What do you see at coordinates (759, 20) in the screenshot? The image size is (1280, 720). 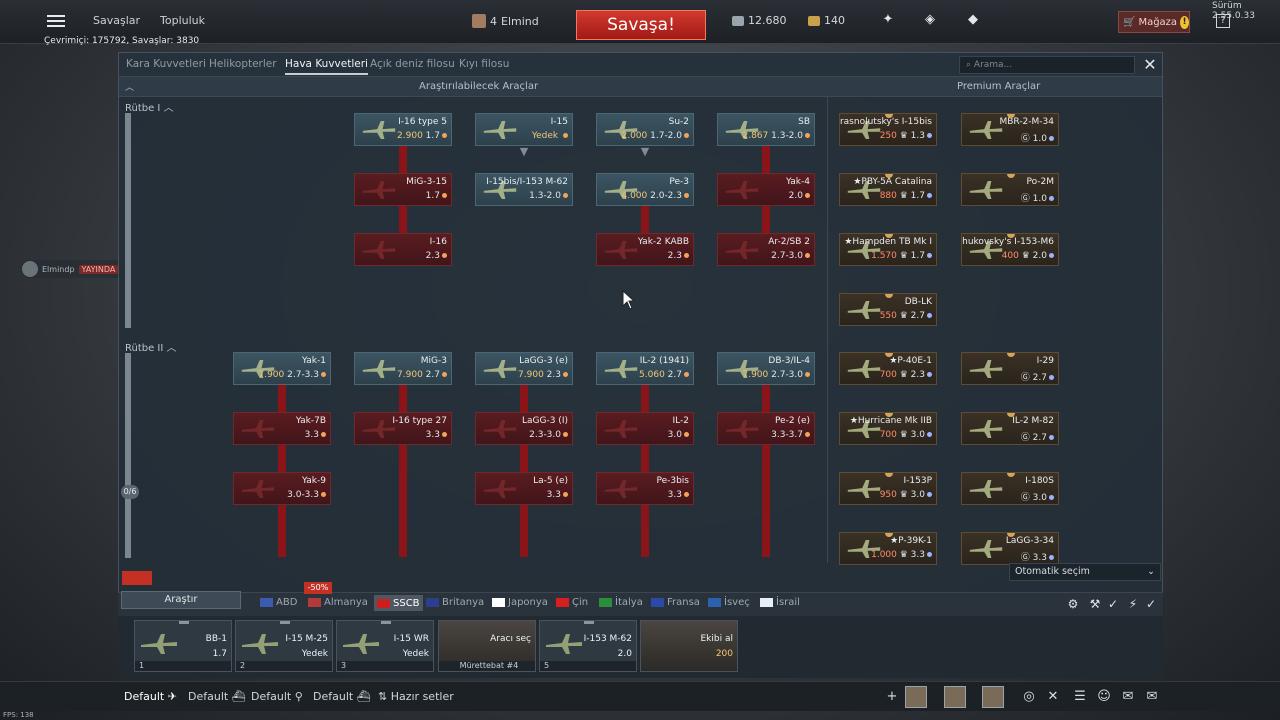 I see `silver-lions: 12.680` at bounding box center [759, 20].